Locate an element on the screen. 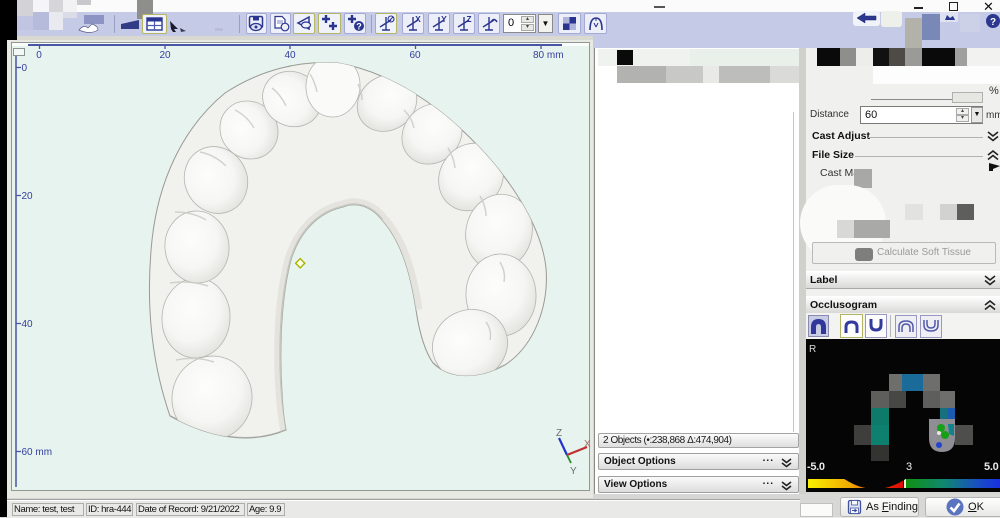  svg-text: 60 is located at coordinates (415, 55).